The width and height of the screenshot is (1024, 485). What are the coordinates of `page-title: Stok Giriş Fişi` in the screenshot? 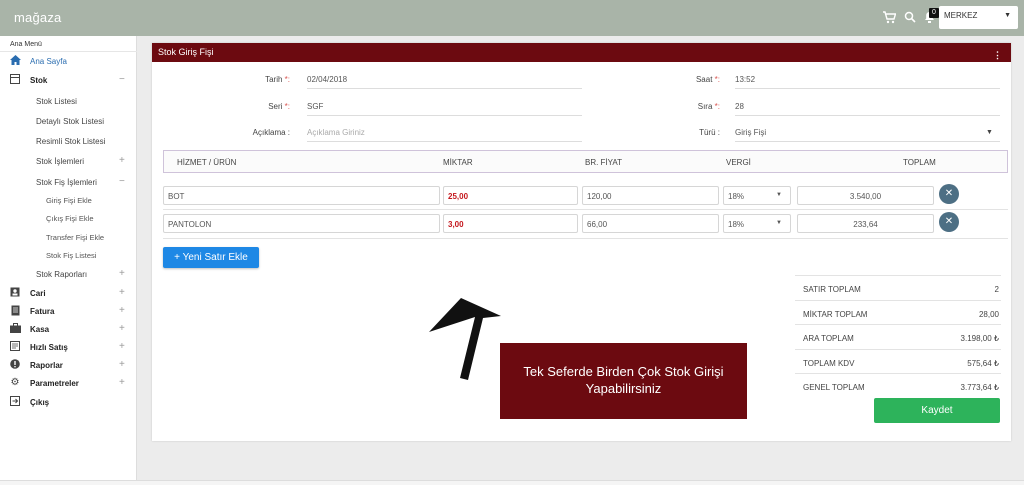 It's located at (186, 52).